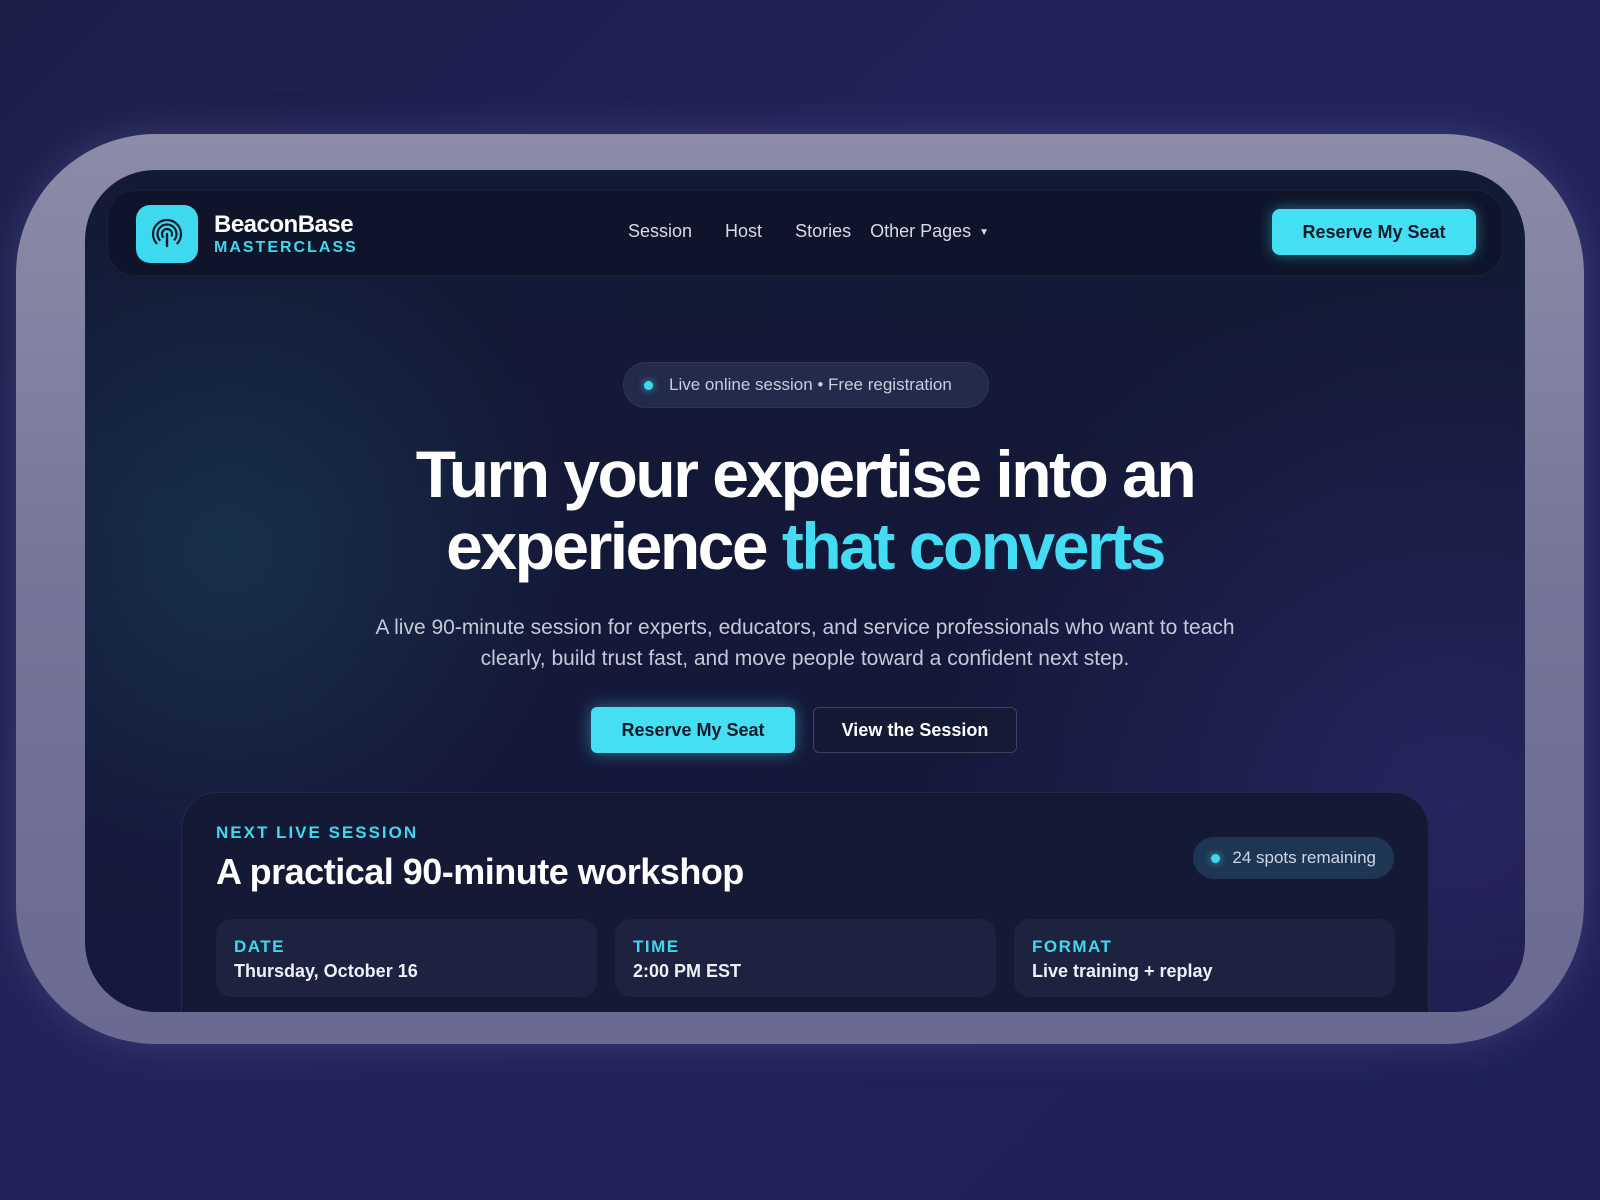  Describe the element at coordinates (806, 474) in the screenshot. I see `headline-line-1: Turn your expertise into an` at that location.